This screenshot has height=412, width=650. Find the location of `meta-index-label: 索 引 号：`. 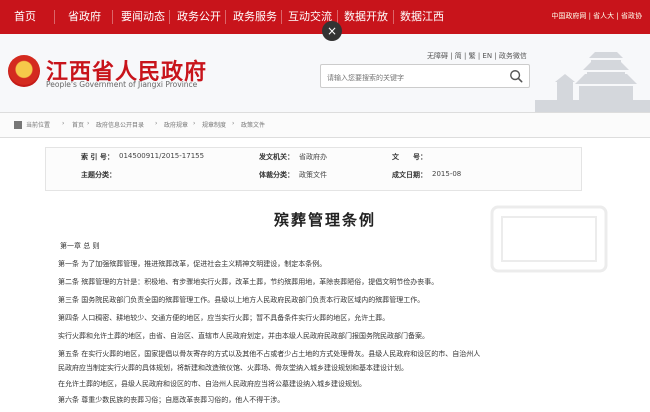

meta-index-label: 索 引 号： is located at coordinates (97, 157).